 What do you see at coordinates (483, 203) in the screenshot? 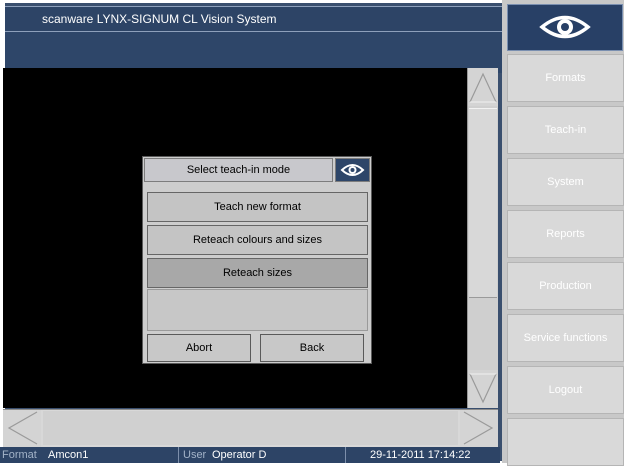
I see `scroll-thumb` at bounding box center [483, 203].